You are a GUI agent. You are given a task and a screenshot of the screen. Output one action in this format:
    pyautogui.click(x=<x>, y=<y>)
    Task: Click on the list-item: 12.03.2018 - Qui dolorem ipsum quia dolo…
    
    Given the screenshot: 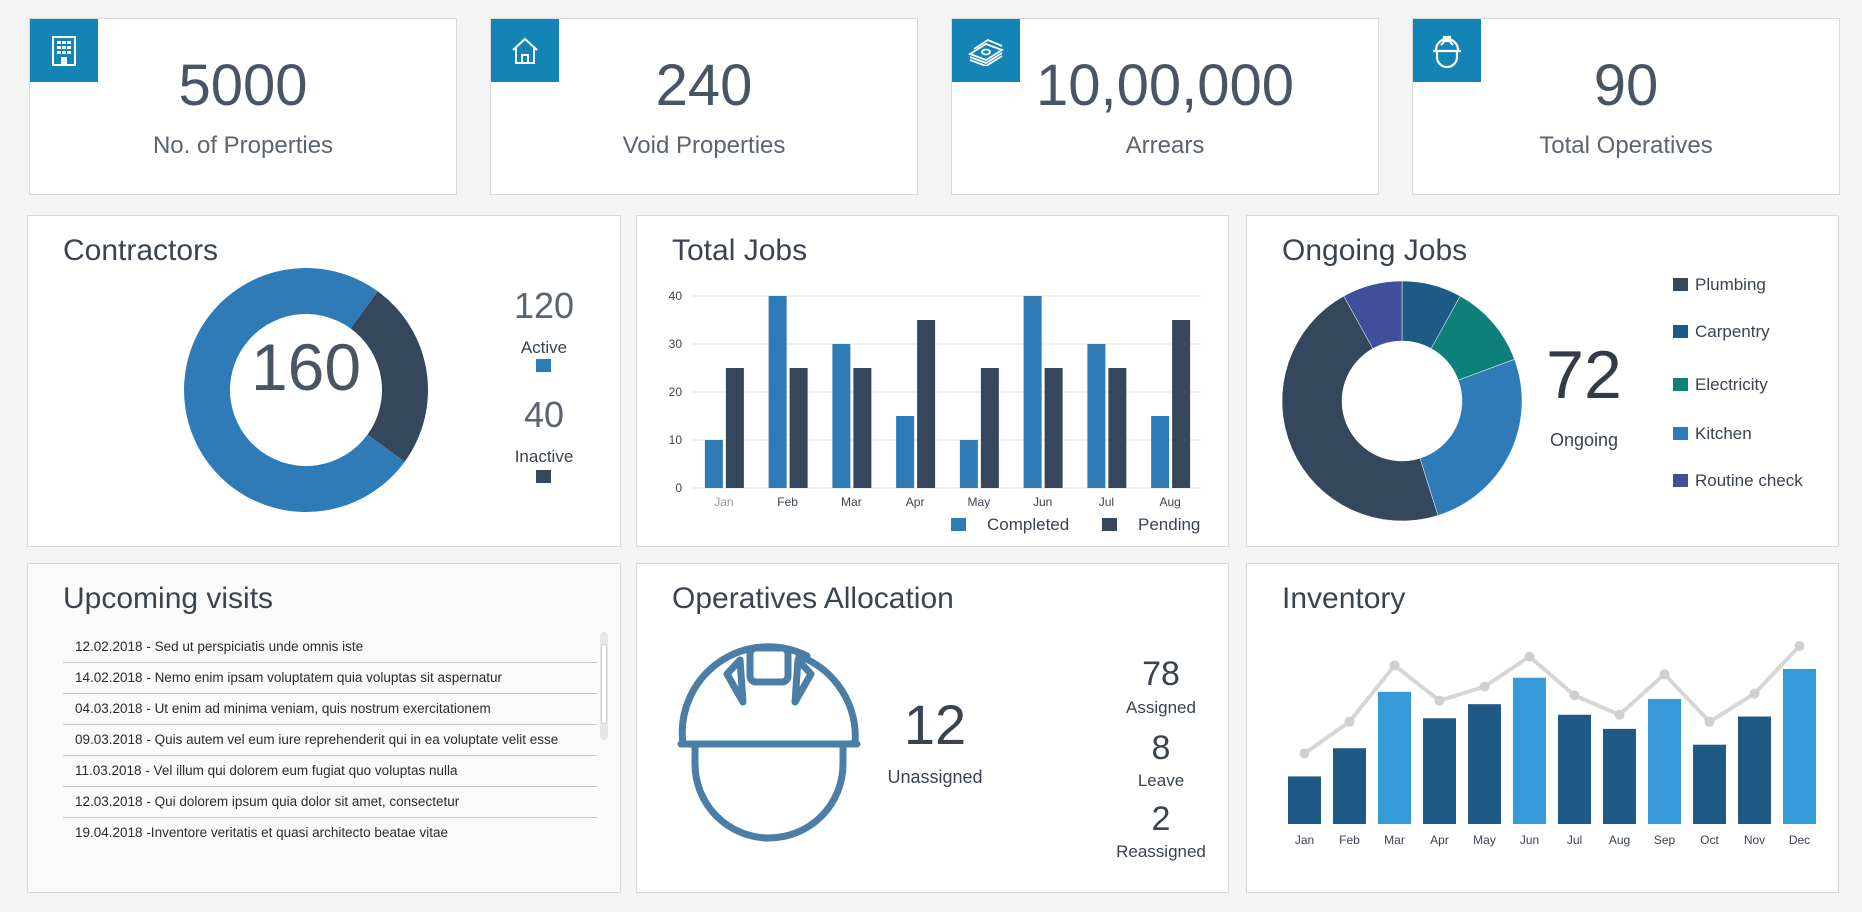 What is the action you would take?
    pyautogui.click(x=330, y=802)
    